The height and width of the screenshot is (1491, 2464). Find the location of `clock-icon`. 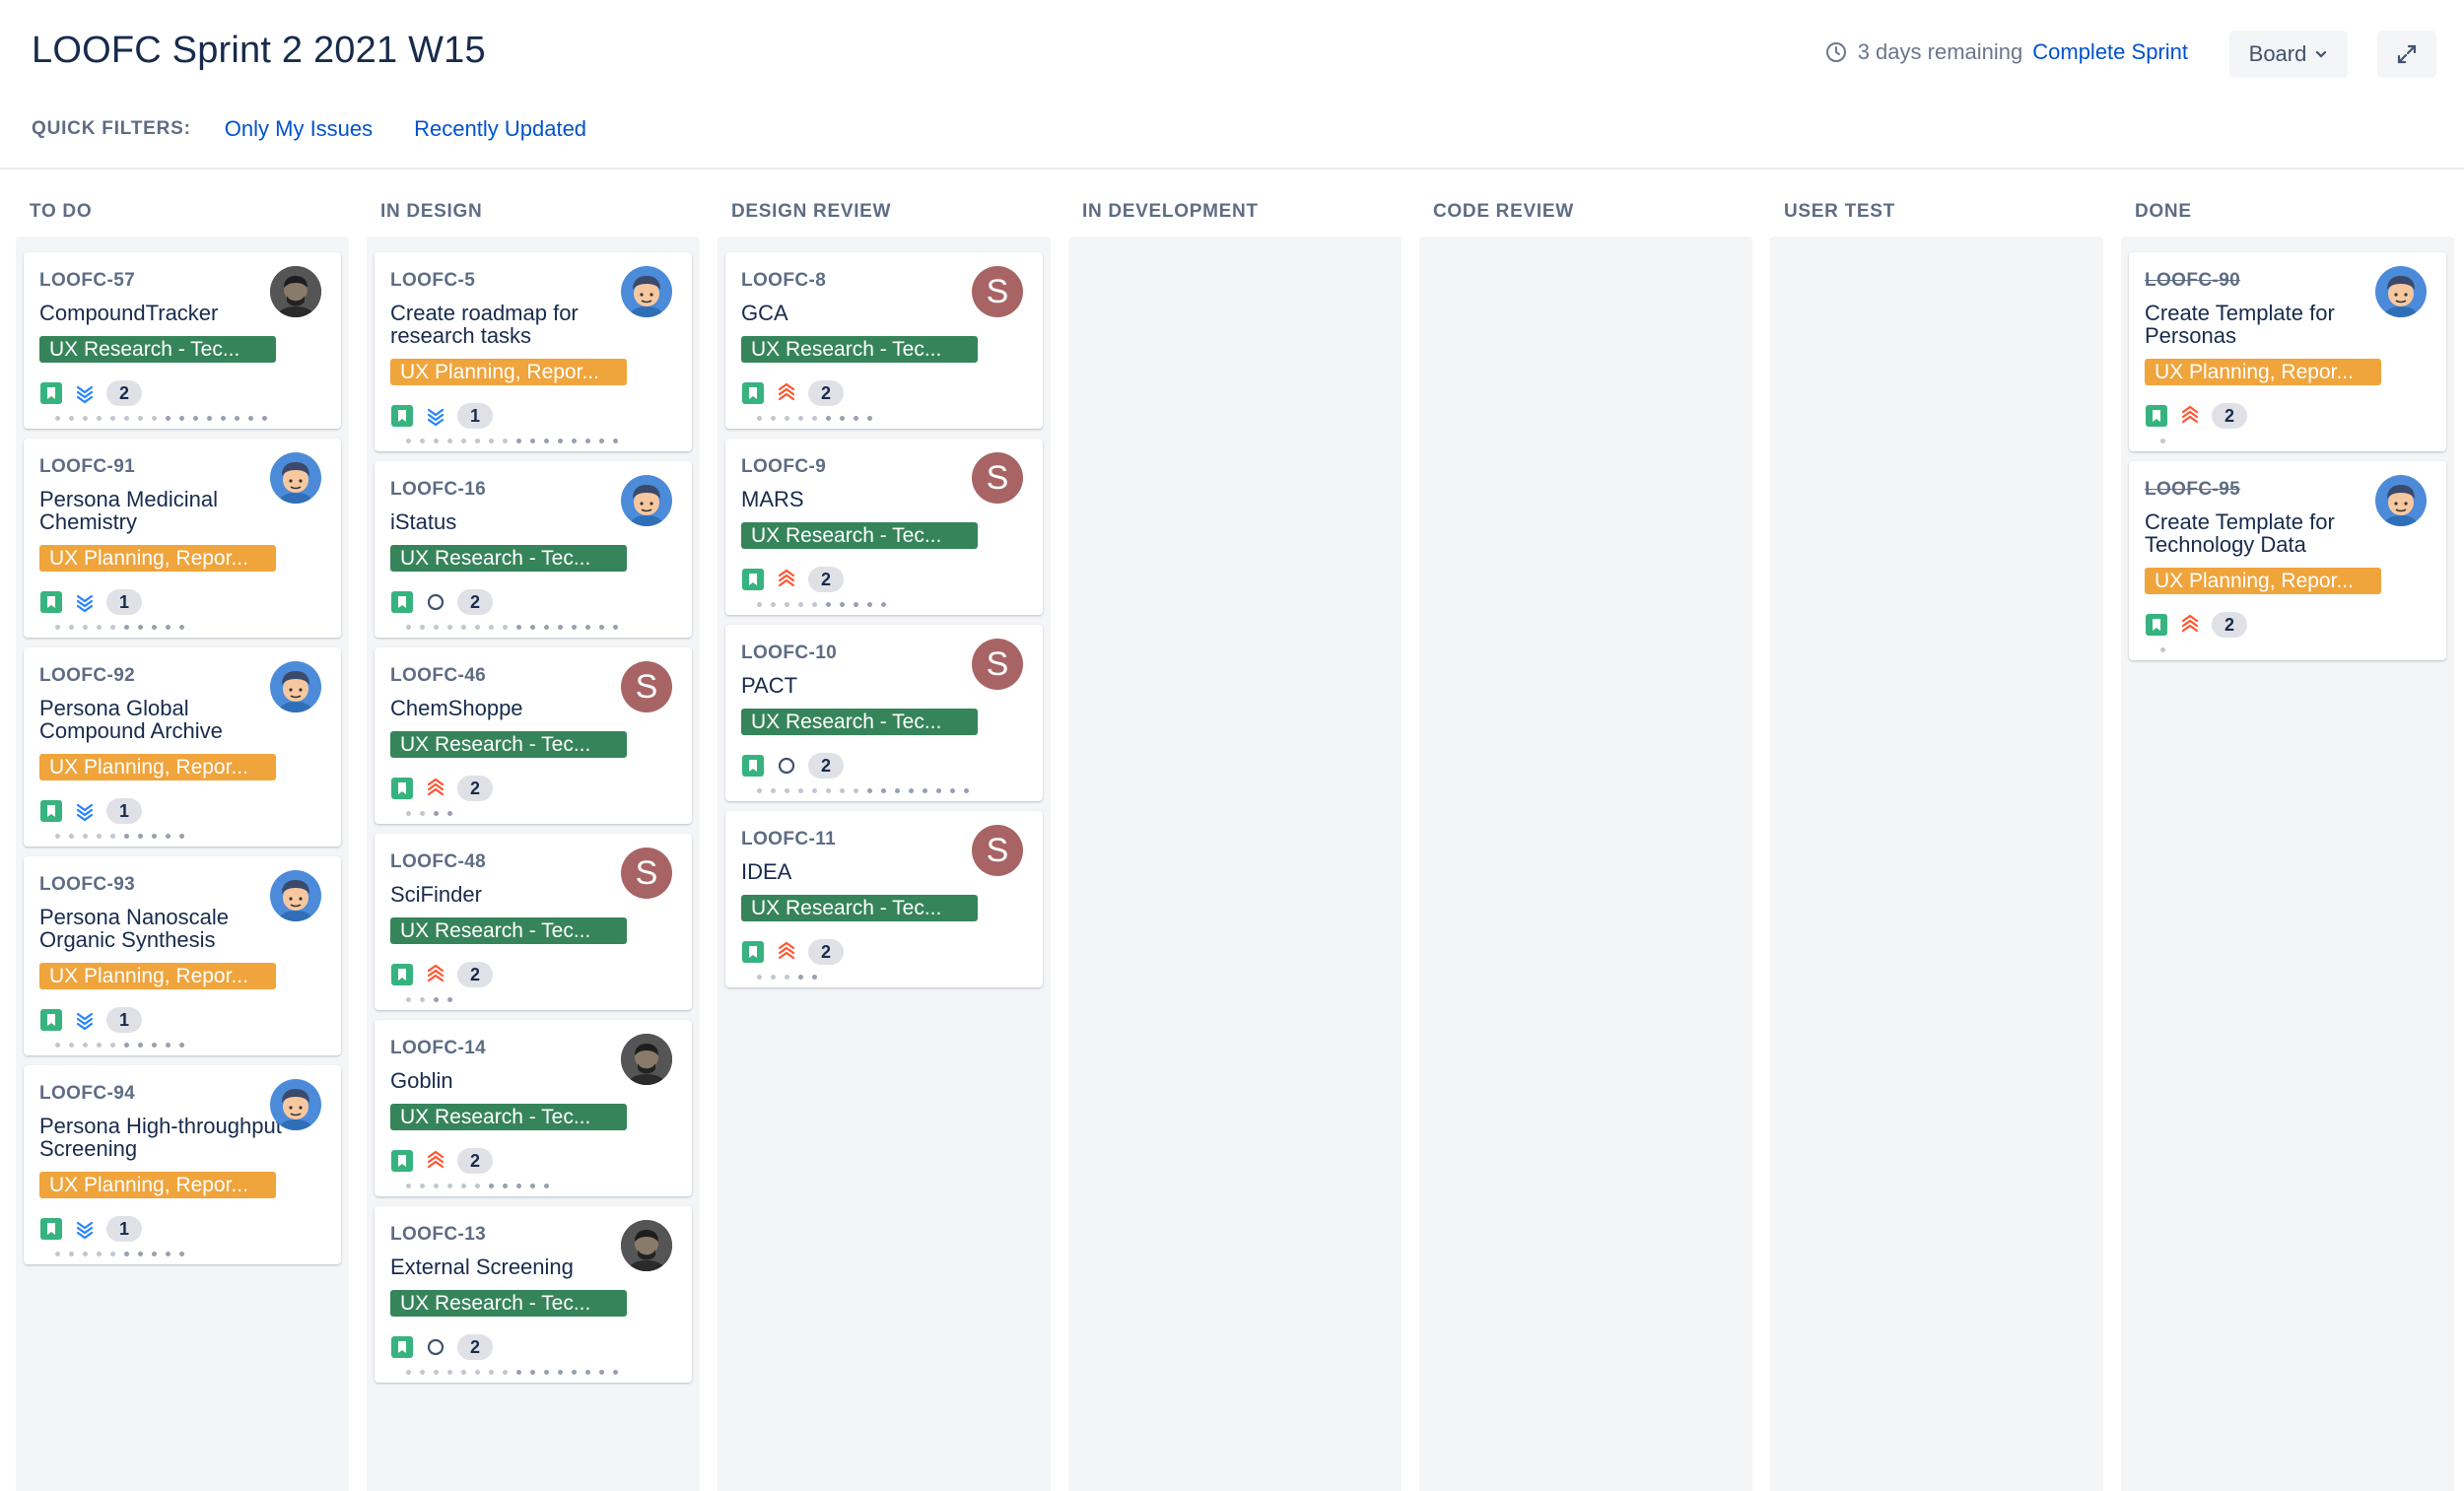

clock-icon is located at coordinates (1835, 52).